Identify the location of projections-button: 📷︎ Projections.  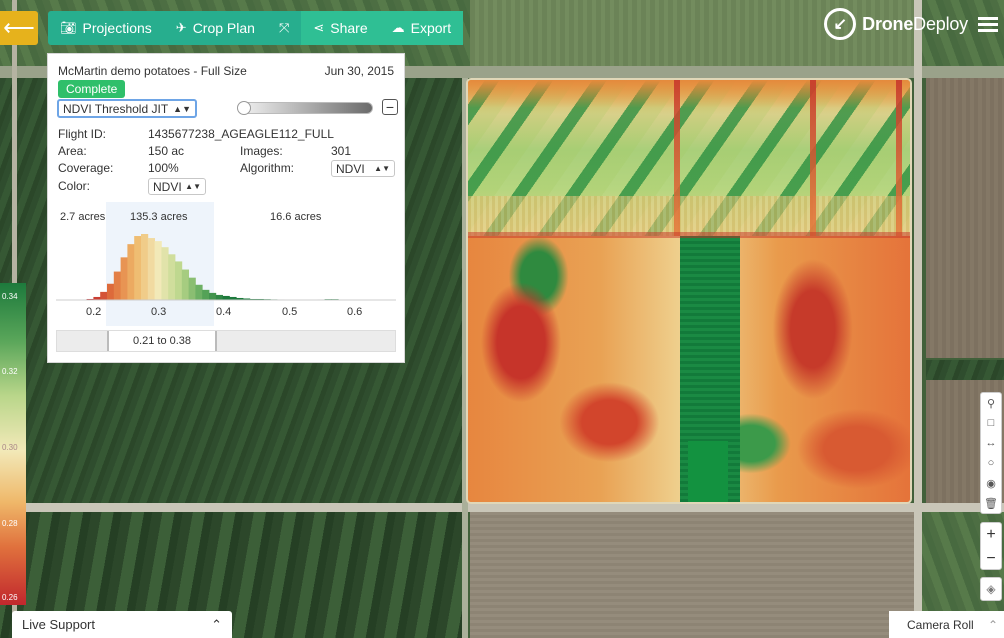
(106, 28).